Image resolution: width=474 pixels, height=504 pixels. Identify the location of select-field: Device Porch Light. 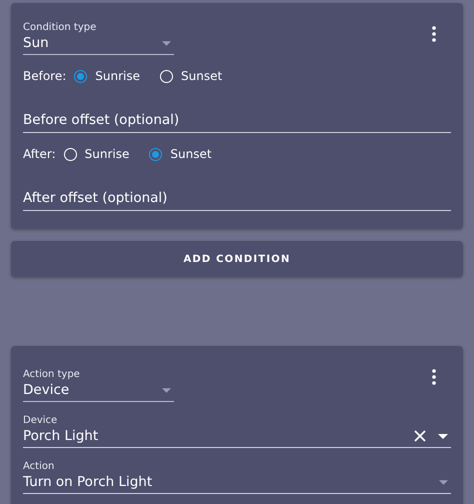
(237, 431).